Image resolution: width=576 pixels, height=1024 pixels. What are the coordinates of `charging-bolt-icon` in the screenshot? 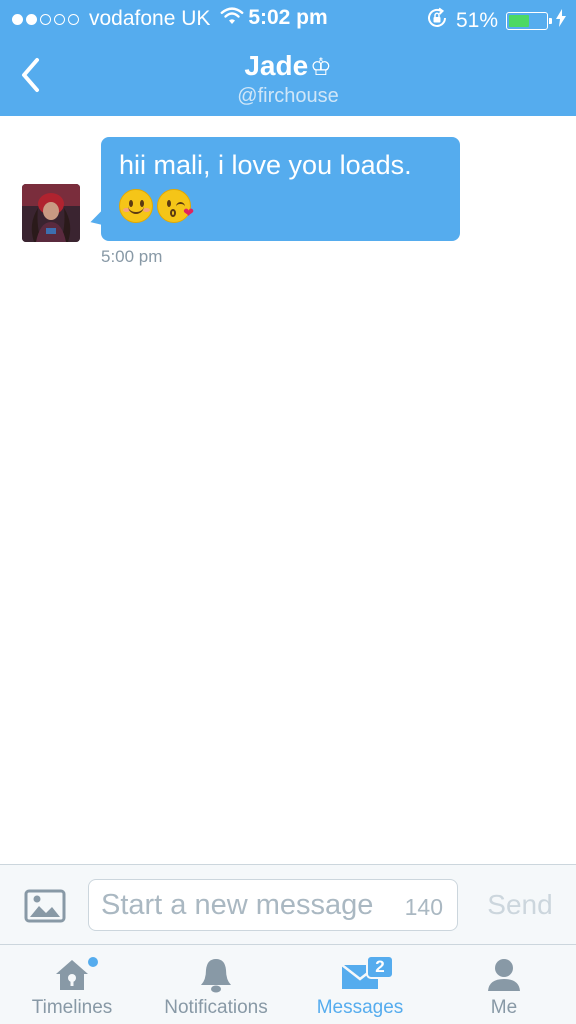 It's located at (561, 21).